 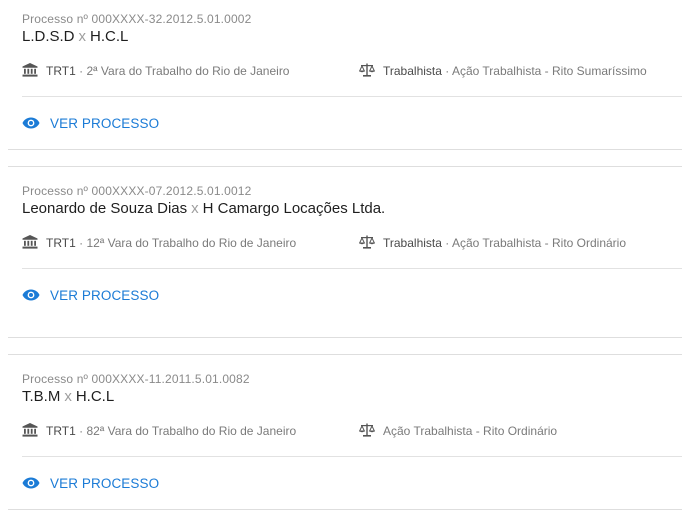 I want to click on process-parties: T.B.M x H.C.L, so click(x=352, y=397).